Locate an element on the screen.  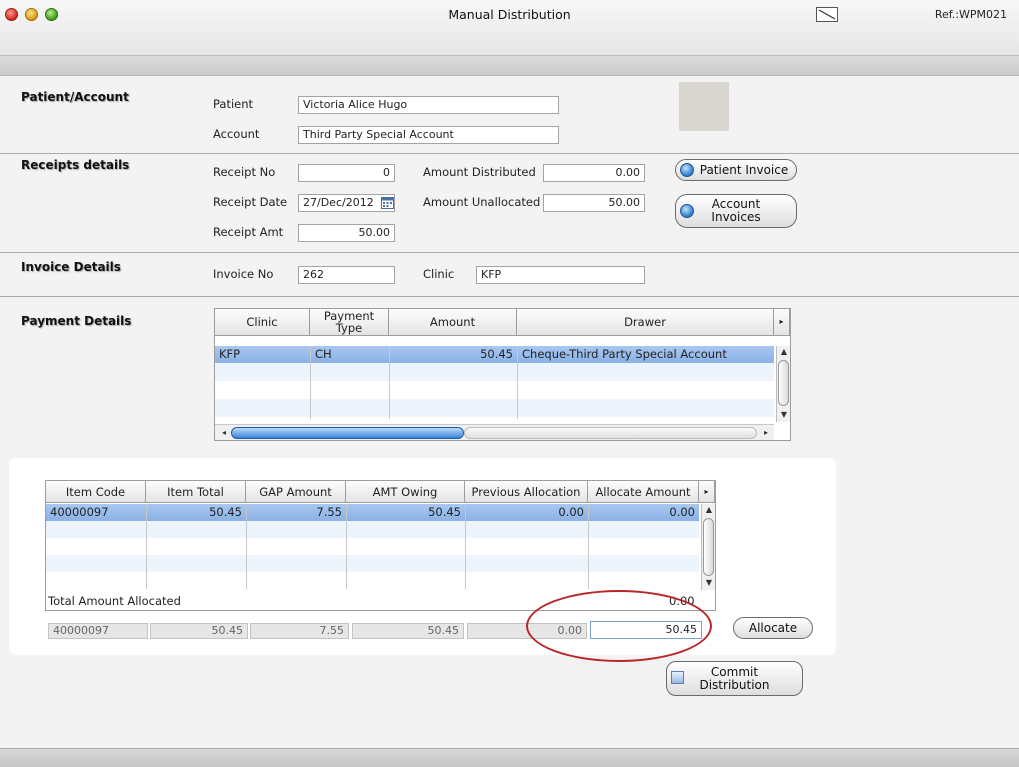
total-allocated-label: Total Amount Allocated is located at coordinates (114, 601).